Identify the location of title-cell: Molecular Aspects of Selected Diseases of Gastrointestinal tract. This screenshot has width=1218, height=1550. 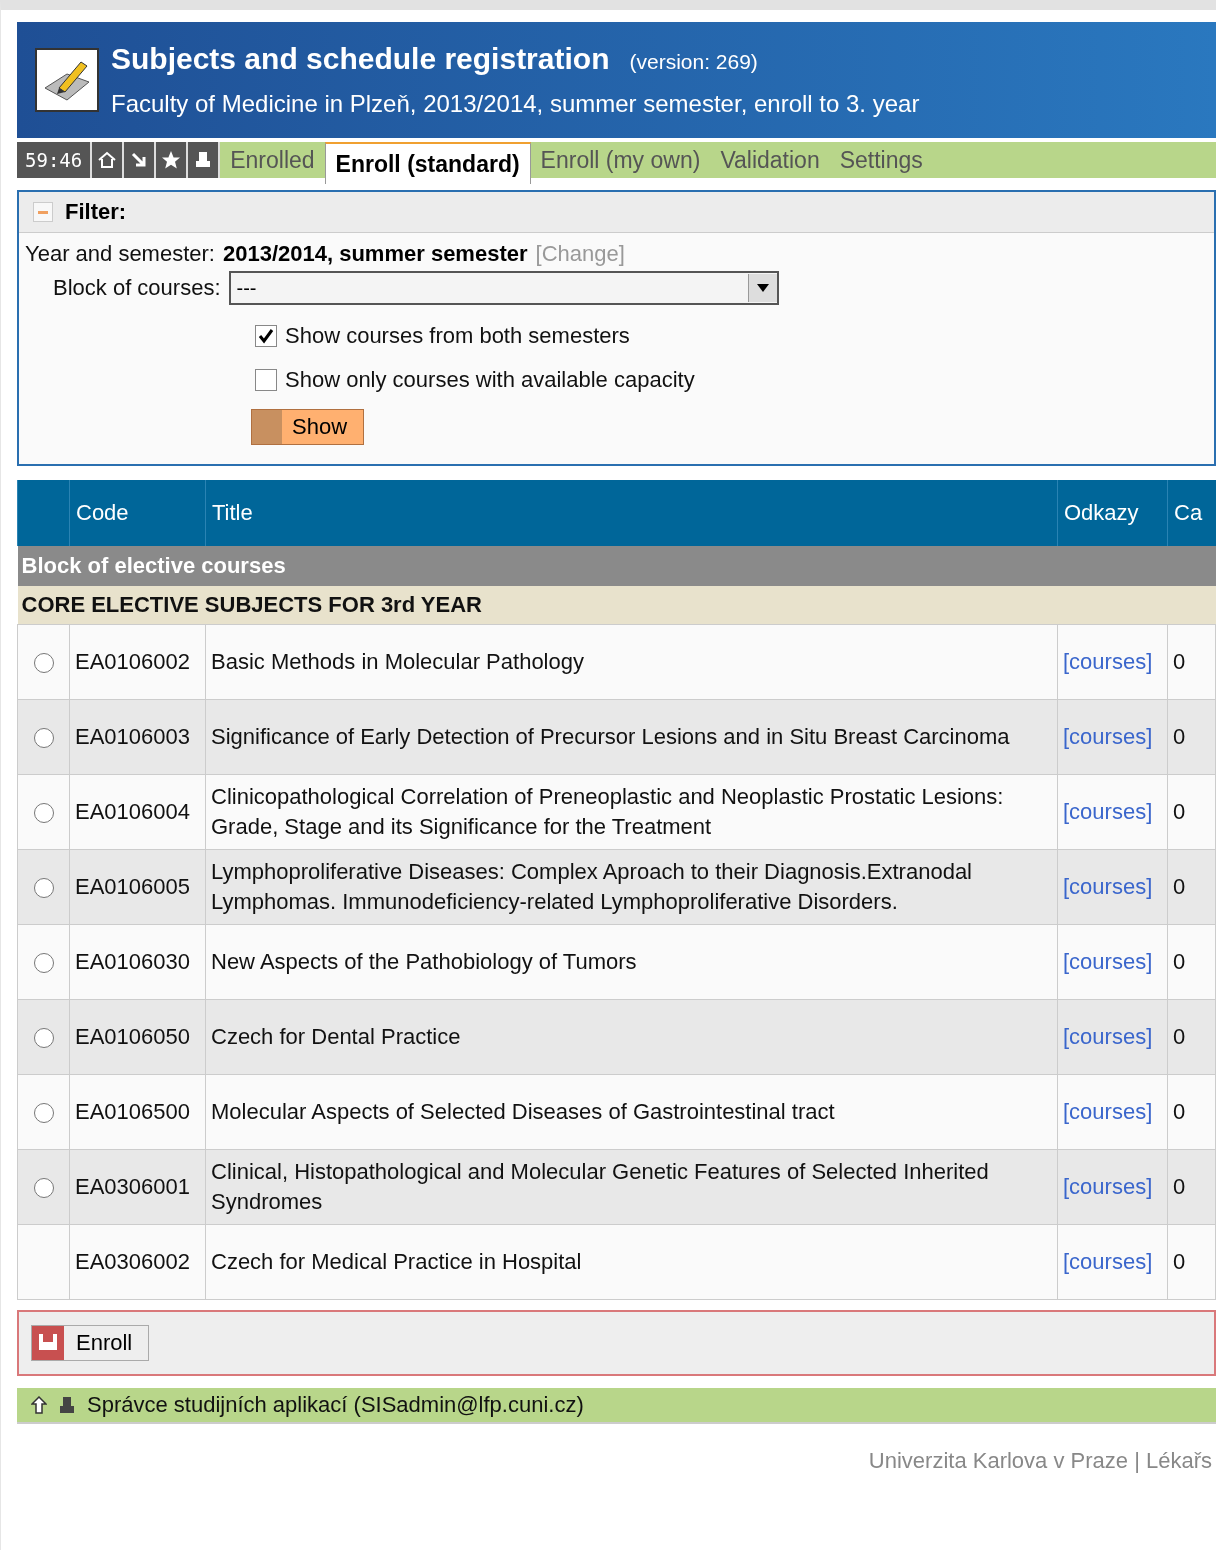
(631, 1112).